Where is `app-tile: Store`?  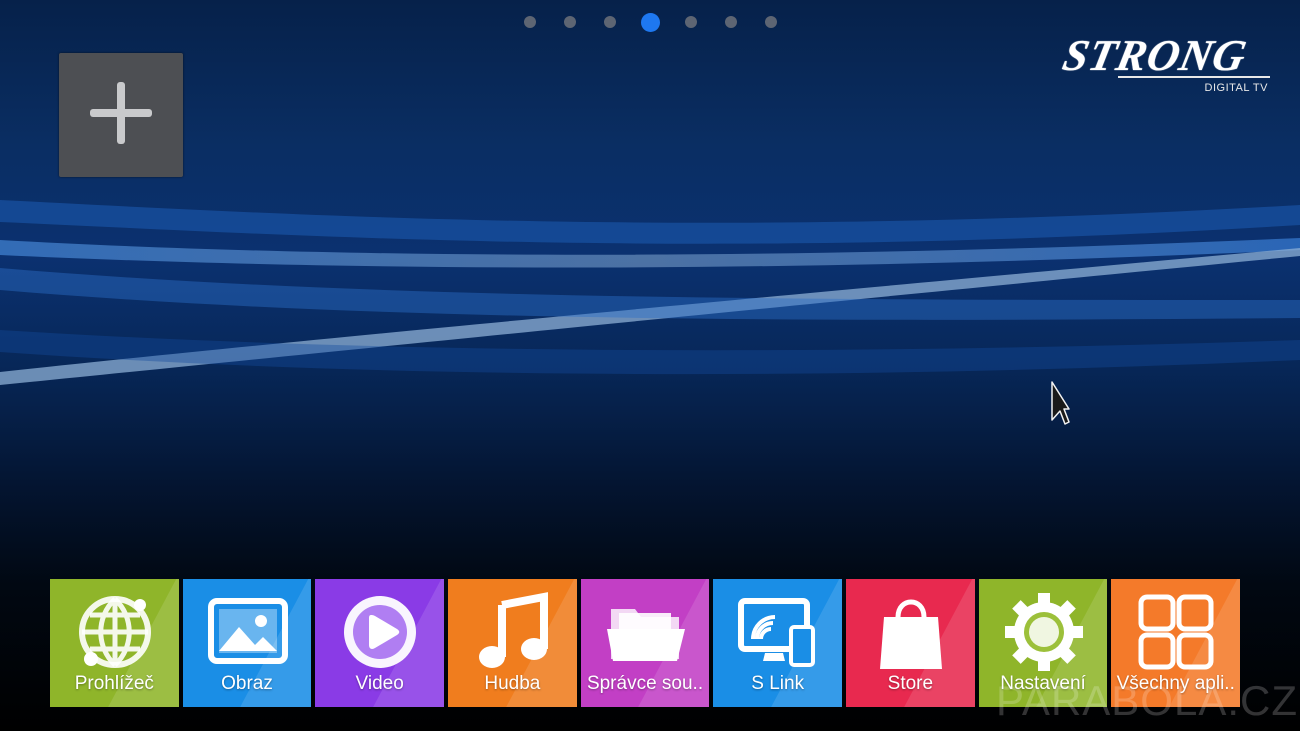
app-tile: Store is located at coordinates (910, 643).